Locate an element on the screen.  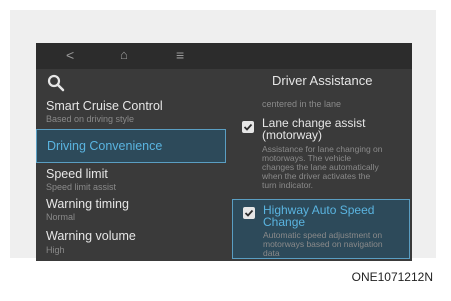
option-title-line: (motorway) is located at coordinates (292, 135).